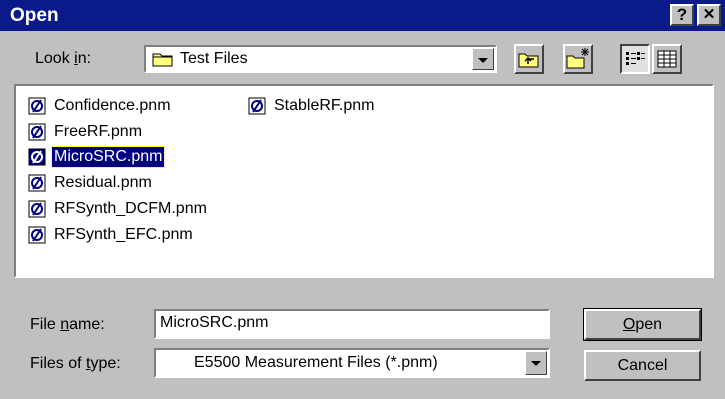 This screenshot has height=399, width=725. Describe the element at coordinates (214, 58) in the screenshot. I see `look-in-value: Test Files` at that location.